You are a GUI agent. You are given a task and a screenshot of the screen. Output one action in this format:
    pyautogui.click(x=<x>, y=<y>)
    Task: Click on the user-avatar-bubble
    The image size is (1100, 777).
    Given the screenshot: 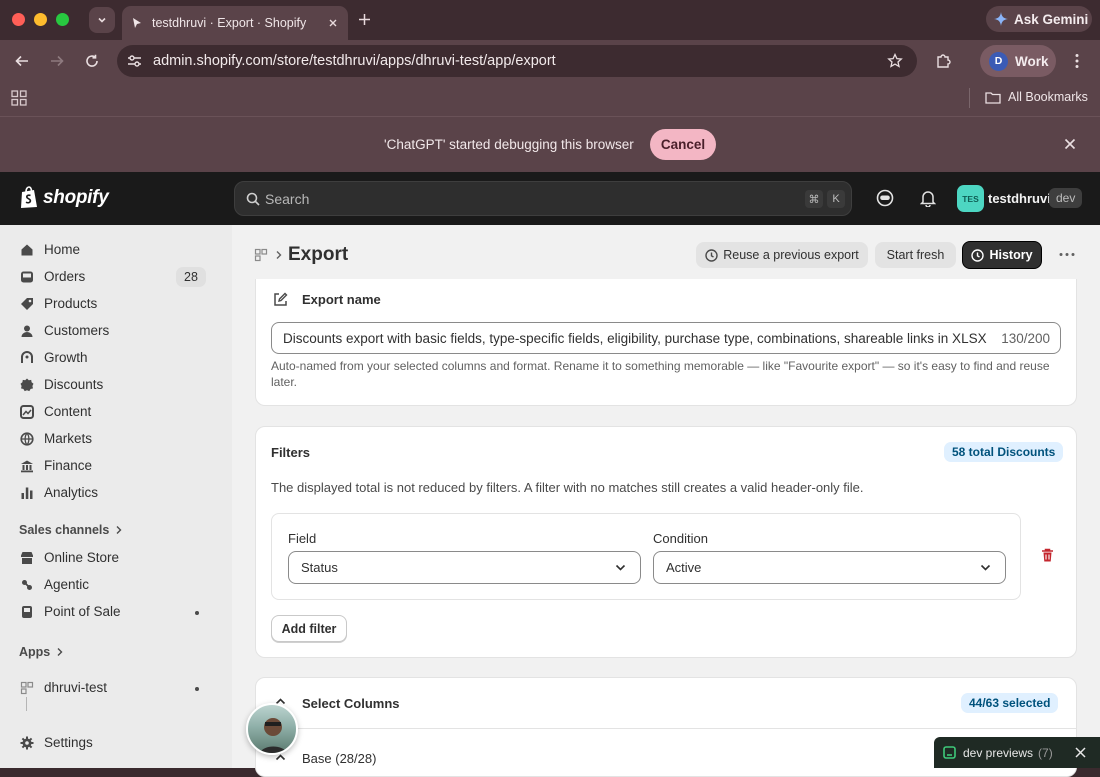 What is the action you would take?
    pyautogui.click(x=272, y=729)
    